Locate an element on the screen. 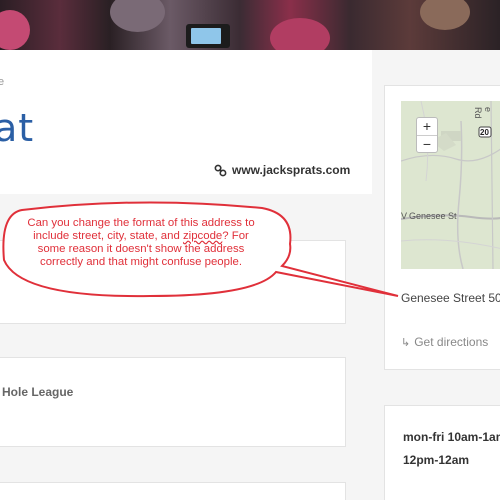 Image resolution: width=500 pixels, height=500 pixels. address-text: Genesee Street 50 is located at coordinates (450, 298).